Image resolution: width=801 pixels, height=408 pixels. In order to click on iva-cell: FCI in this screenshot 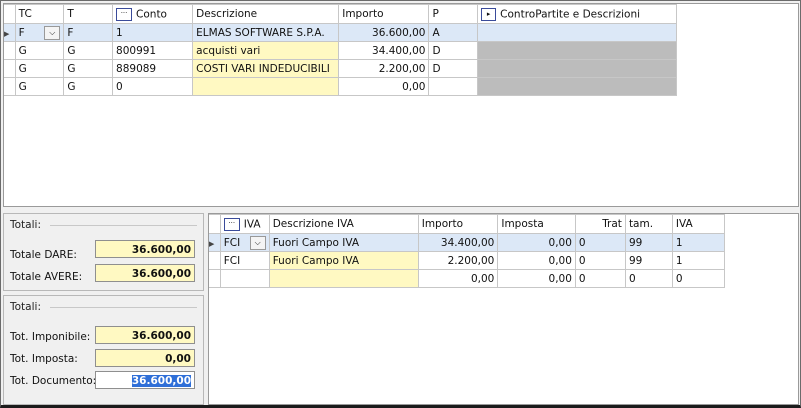, I will do `click(244, 260)`.